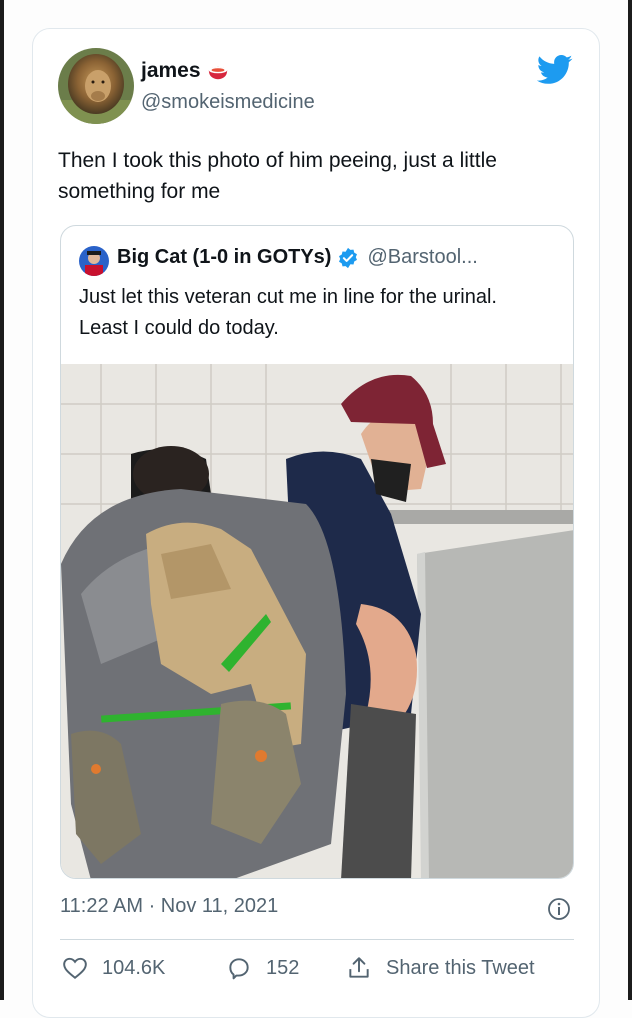  Describe the element at coordinates (169, 906) in the screenshot. I see `tweet-timestamp: 11:22 AM · Nov 11, 2021` at that location.